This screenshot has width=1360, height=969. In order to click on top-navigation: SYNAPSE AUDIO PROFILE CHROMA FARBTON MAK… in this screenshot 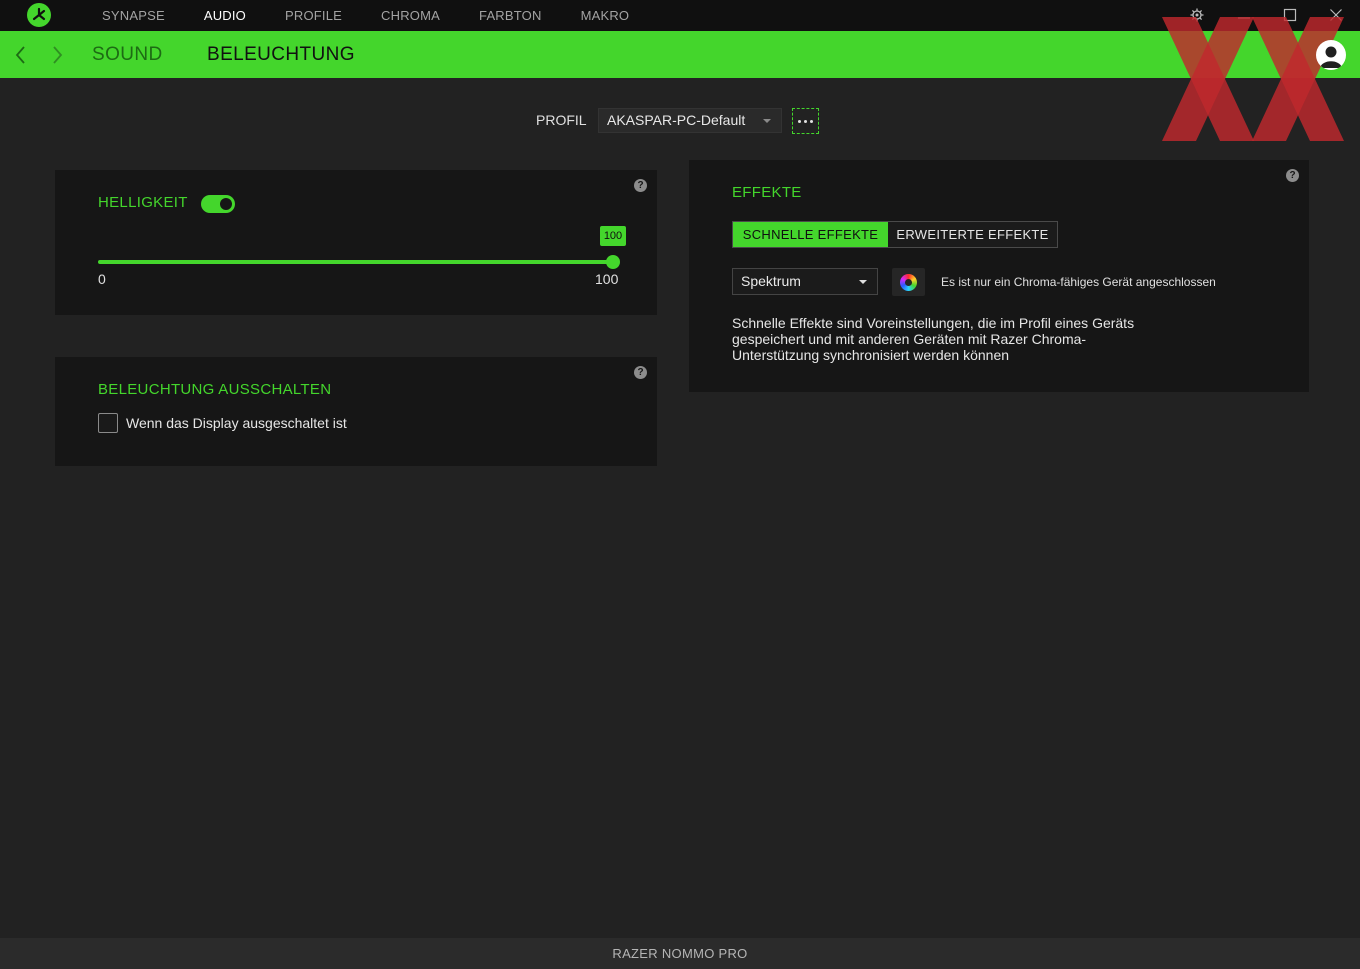, I will do `click(385, 15)`.